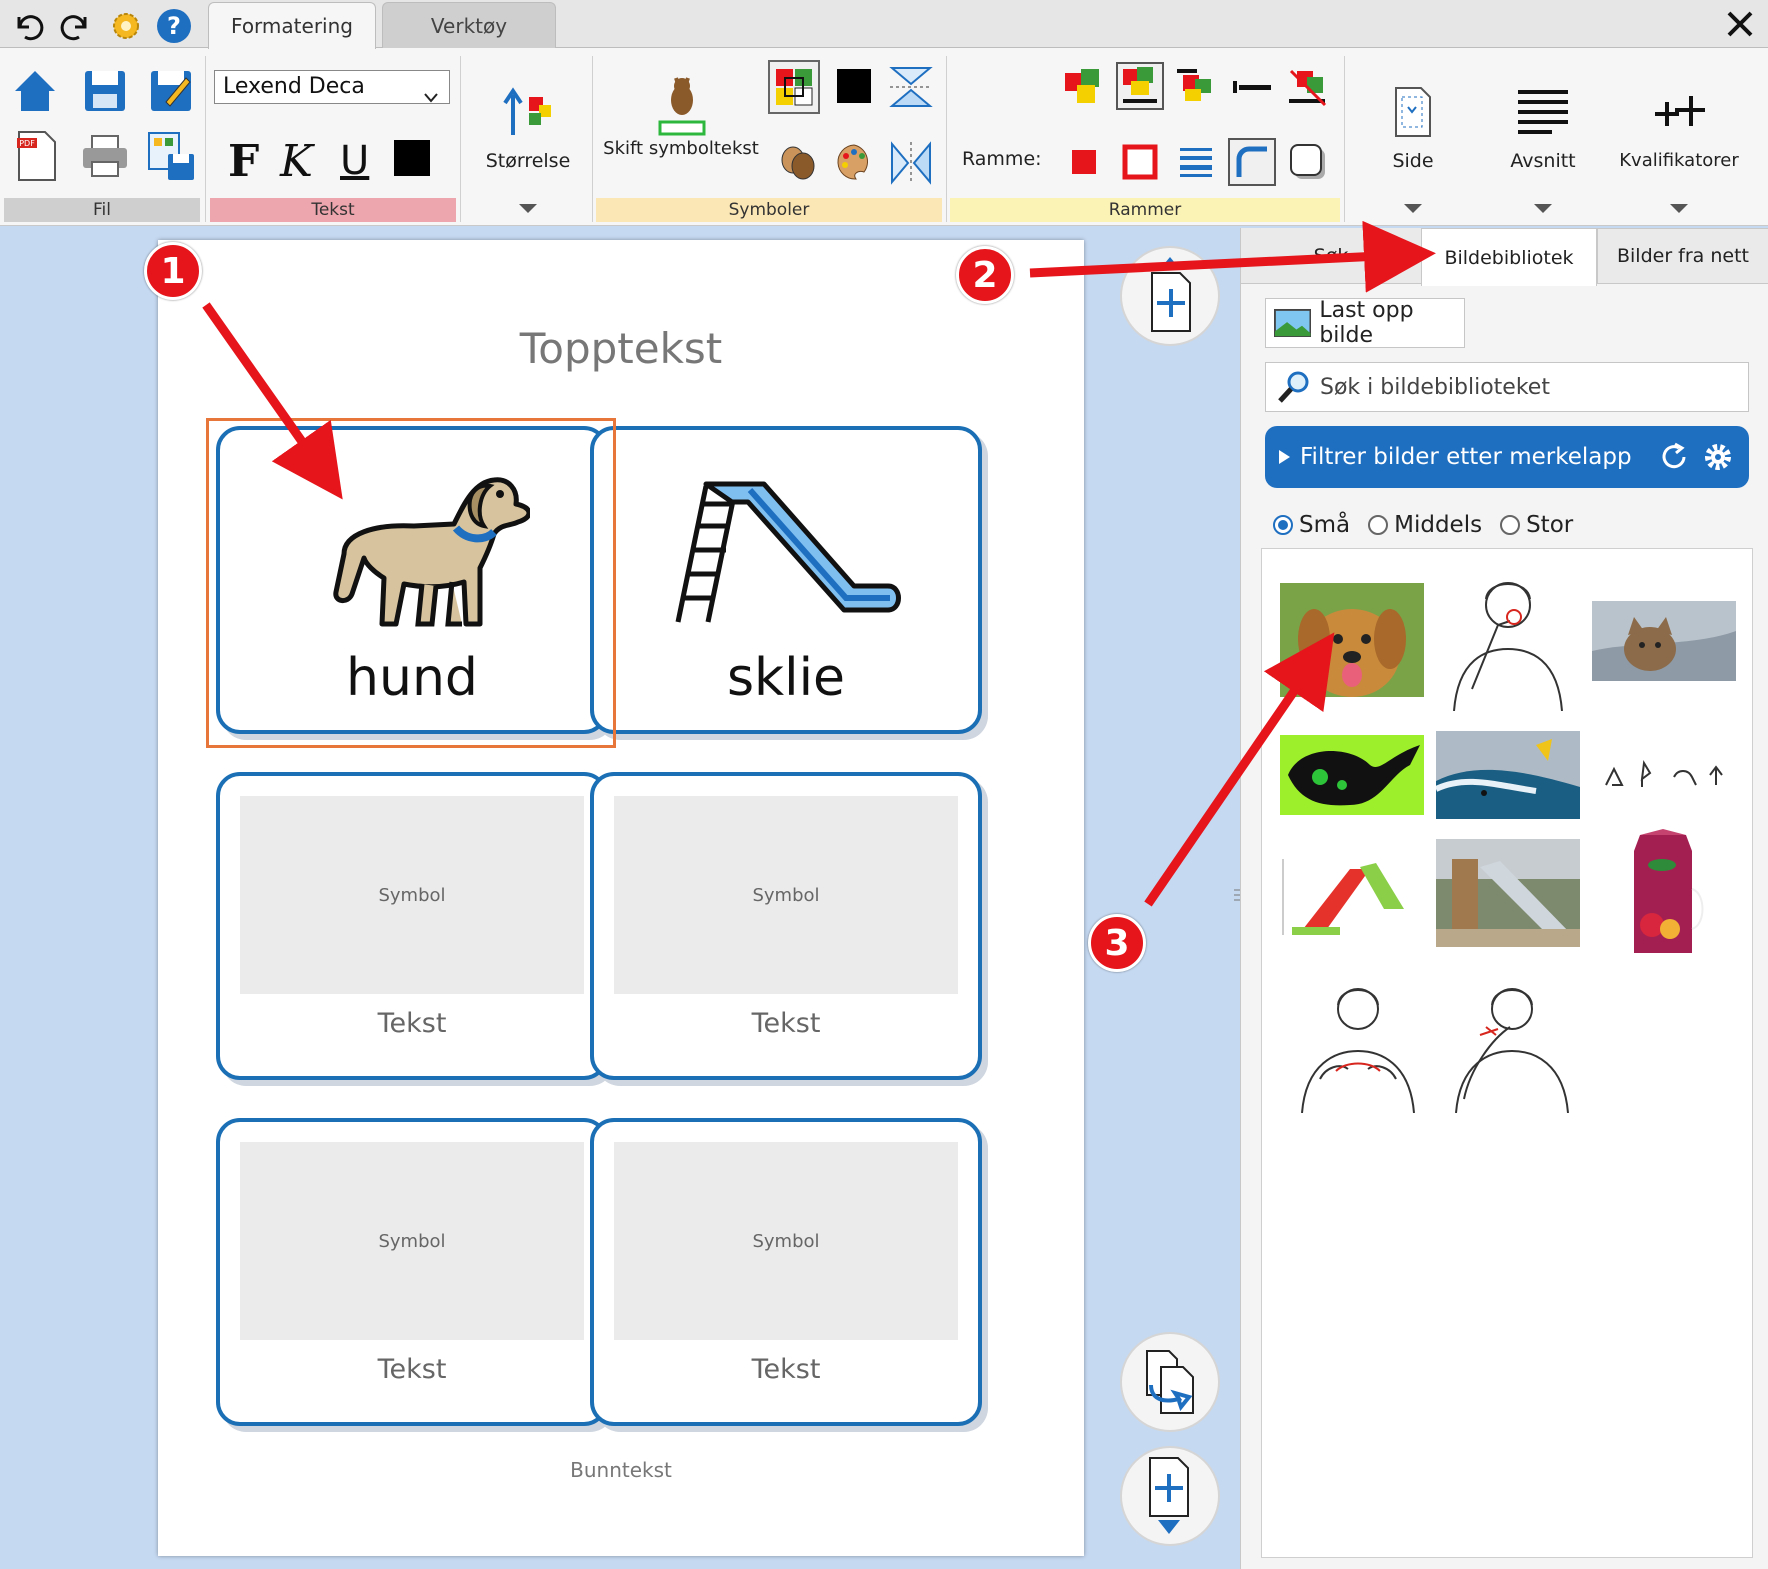 The width and height of the screenshot is (1768, 1569). I want to click on group-symboler: Skift symboltekst Symboler, so click(769, 139).